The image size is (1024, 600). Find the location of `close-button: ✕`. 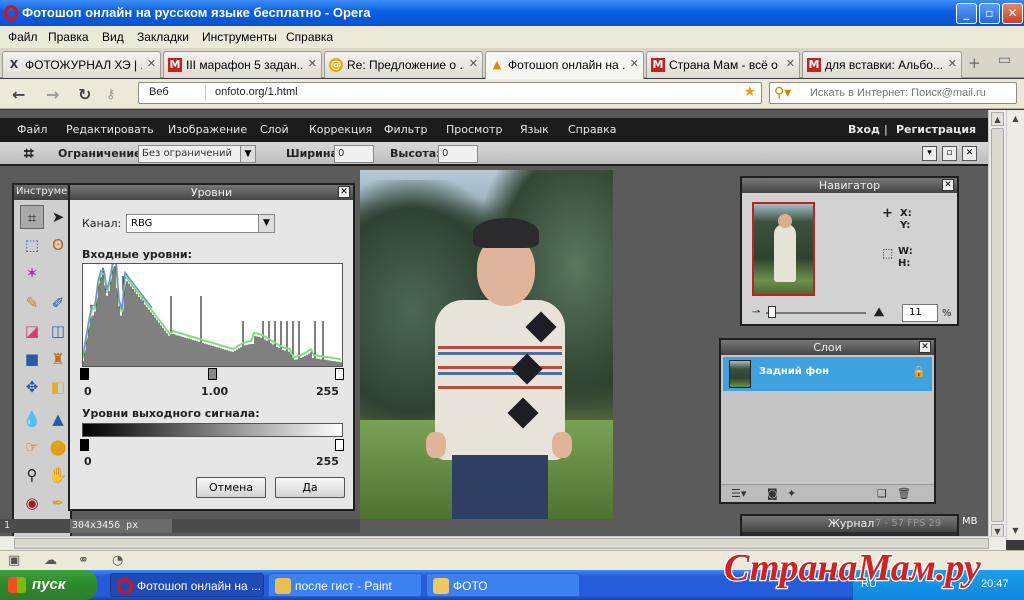

close-button: ✕ is located at coordinates (1012, 13).